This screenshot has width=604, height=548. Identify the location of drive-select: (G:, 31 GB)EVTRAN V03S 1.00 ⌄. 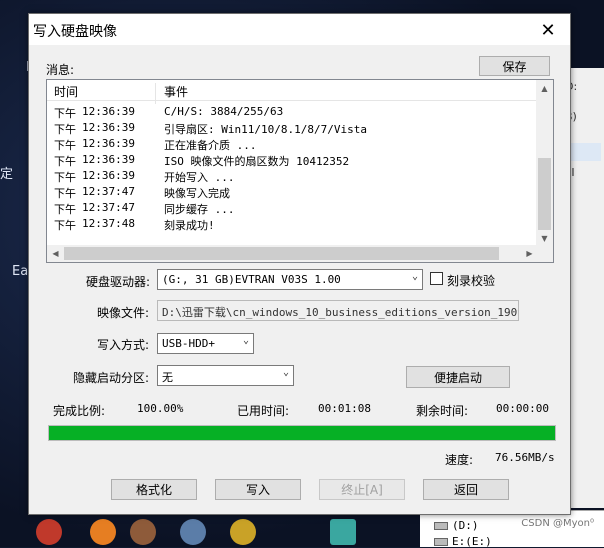
(290, 279).